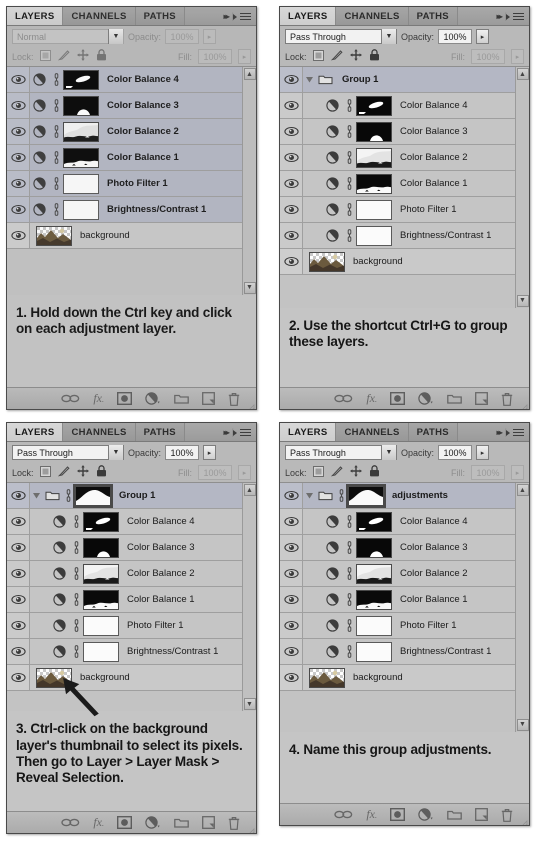  Describe the element at coordinates (416, 495) in the screenshot. I see `layer-name-label: adjustments` at that location.